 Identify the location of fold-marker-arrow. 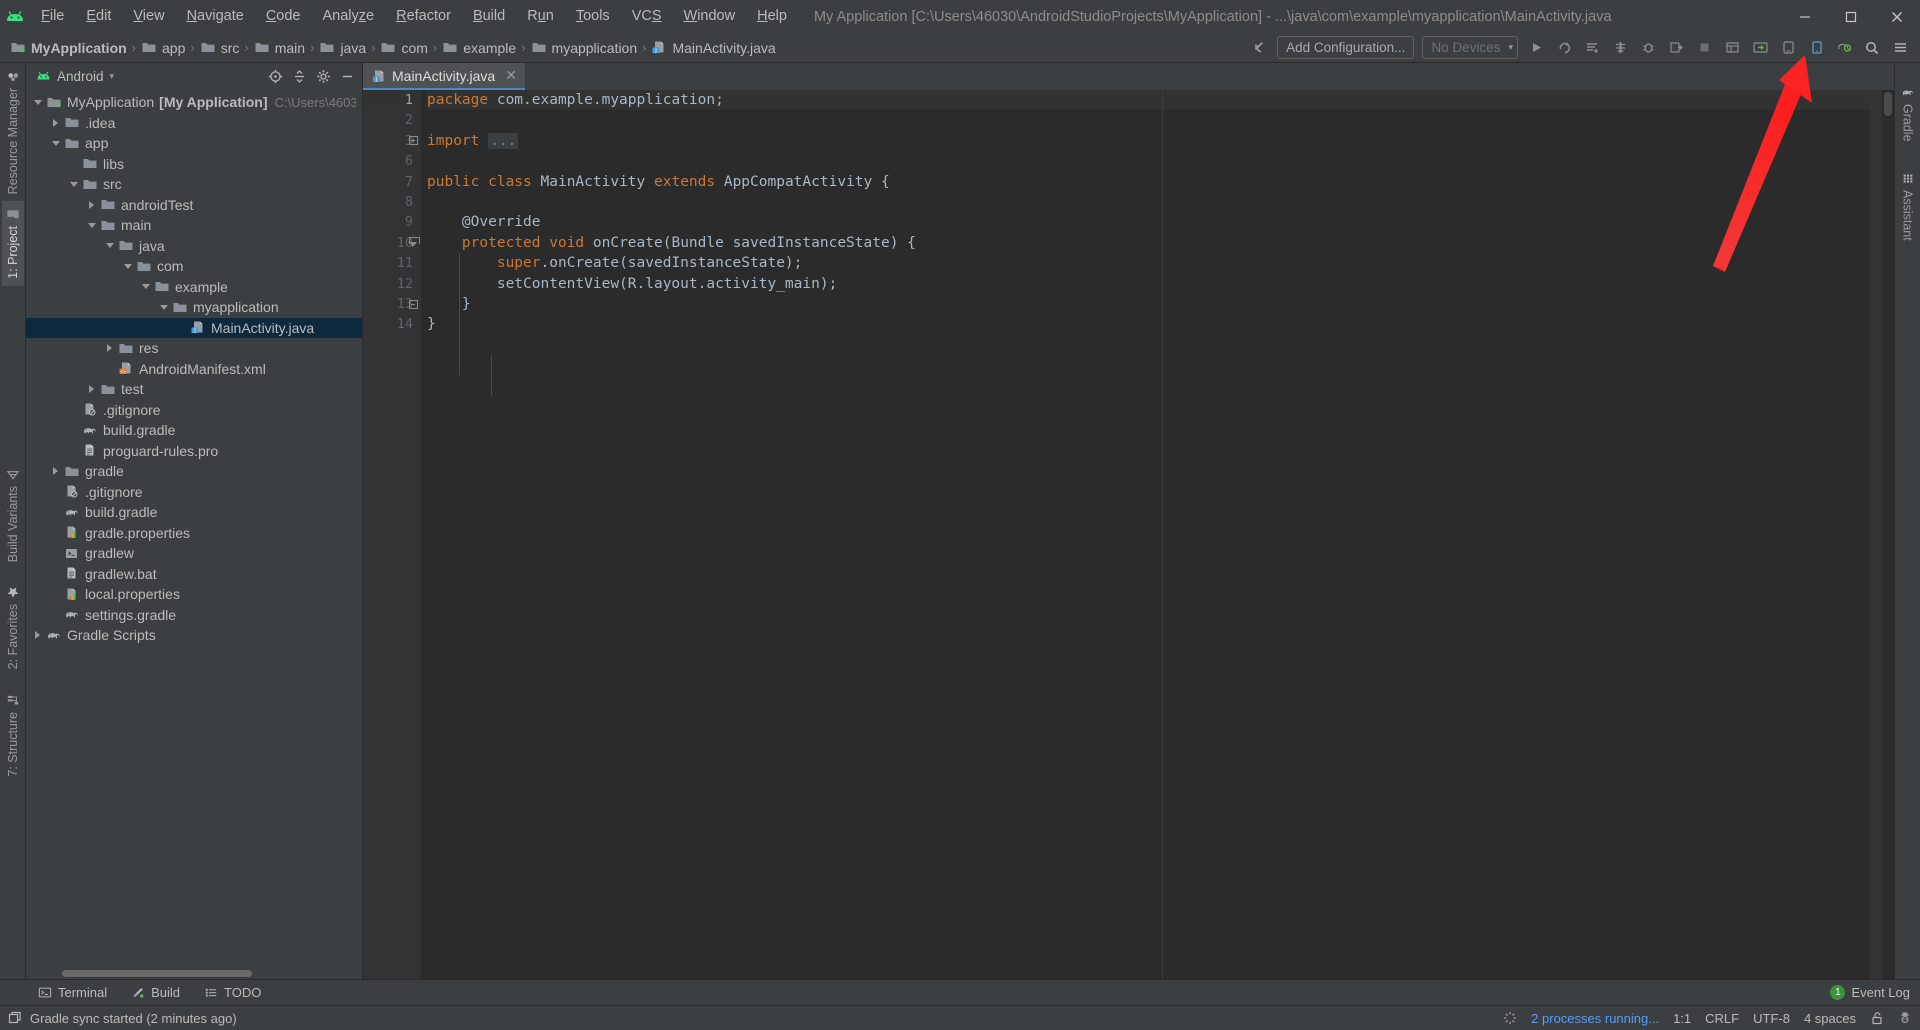
(413, 243).